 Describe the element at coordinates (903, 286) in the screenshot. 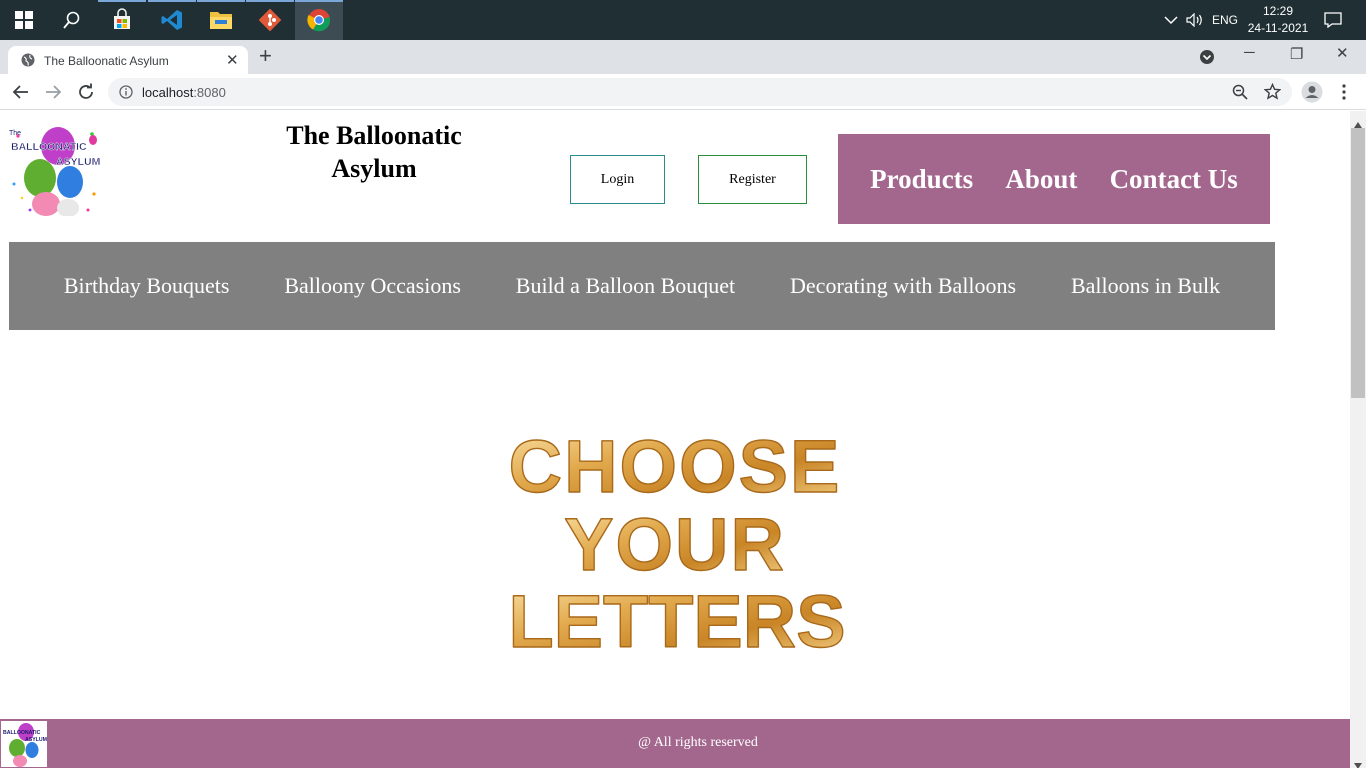

I see `category-link-decorating-with-balloons: Decorating with Balloons` at that location.